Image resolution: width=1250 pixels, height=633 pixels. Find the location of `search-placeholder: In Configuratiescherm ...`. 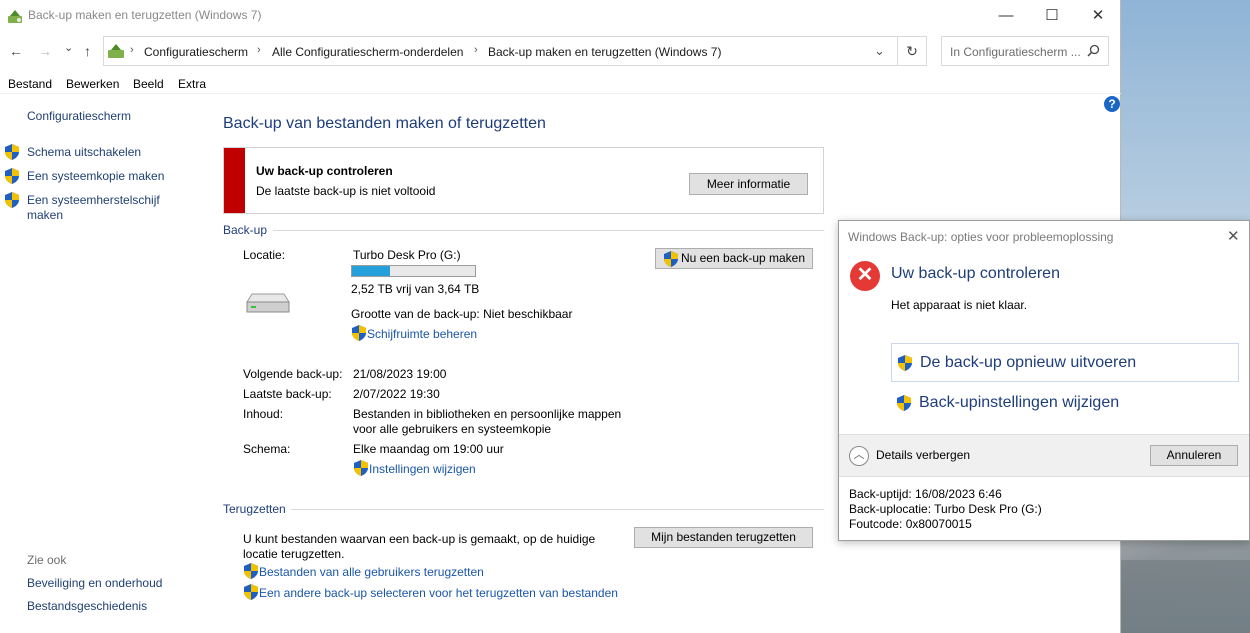

search-placeholder: In Configuratiescherm ... is located at coordinates (1015, 52).